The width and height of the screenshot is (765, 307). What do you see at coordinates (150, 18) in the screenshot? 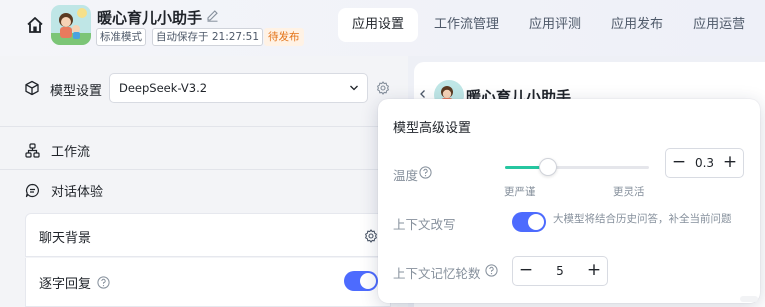
I see `app-title: 暖心育儿小助手` at bounding box center [150, 18].